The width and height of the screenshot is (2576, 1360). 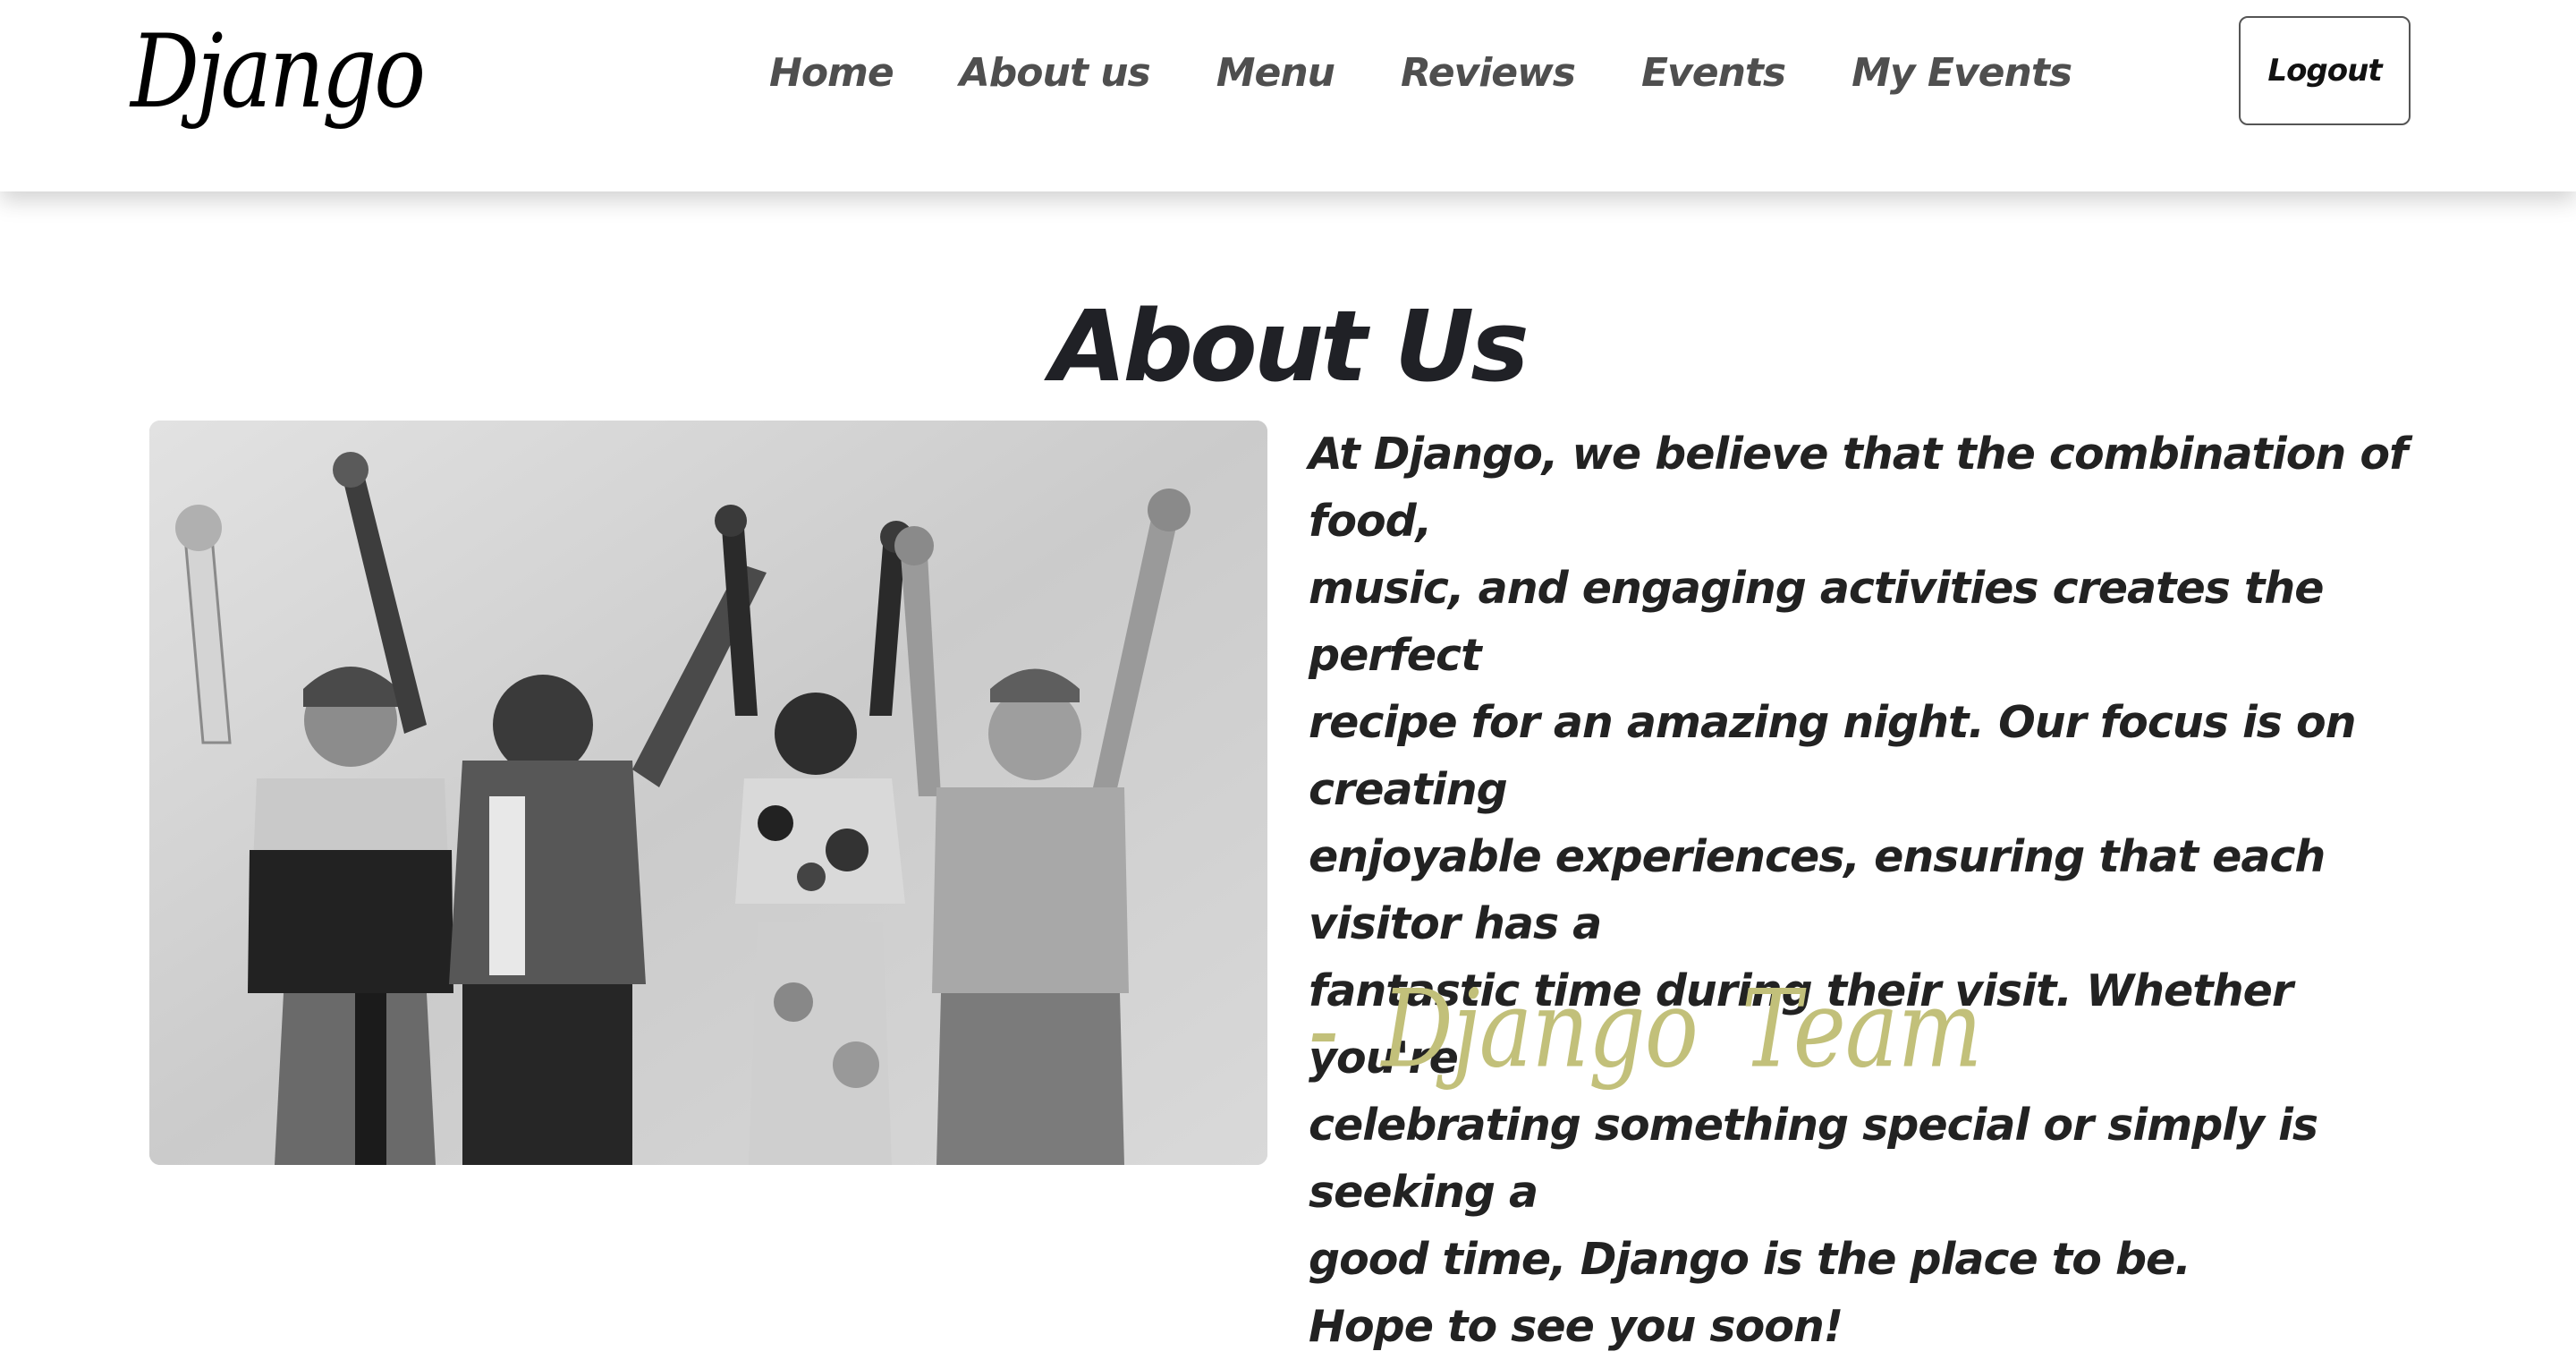 What do you see at coordinates (1713, 74) in the screenshot?
I see `nav-link-events: Events` at bounding box center [1713, 74].